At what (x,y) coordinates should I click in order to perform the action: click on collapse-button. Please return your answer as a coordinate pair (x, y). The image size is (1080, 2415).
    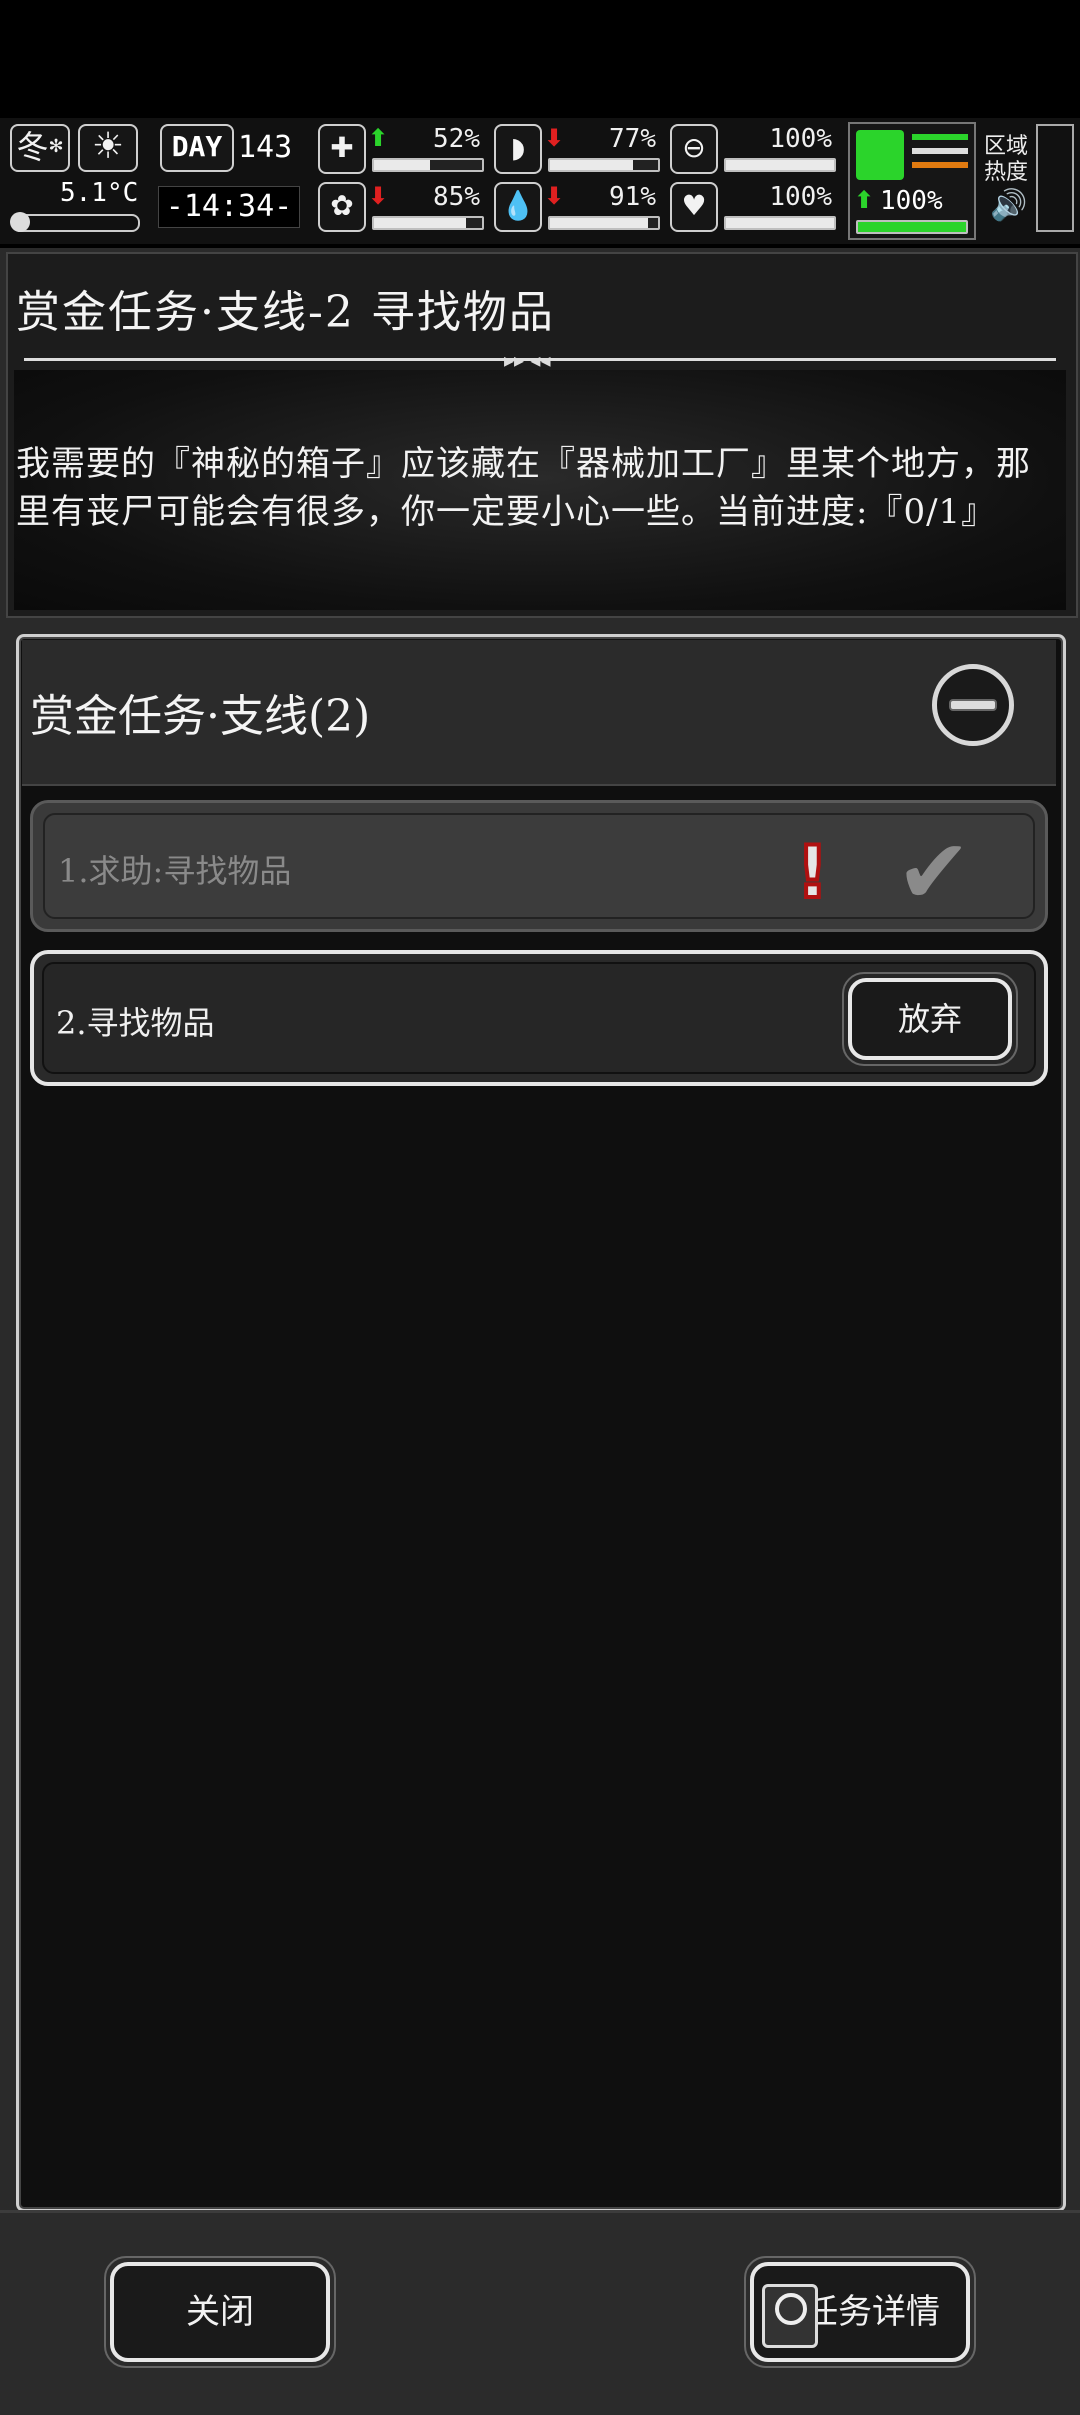
    Looking at the image, I should click on (973, 705).